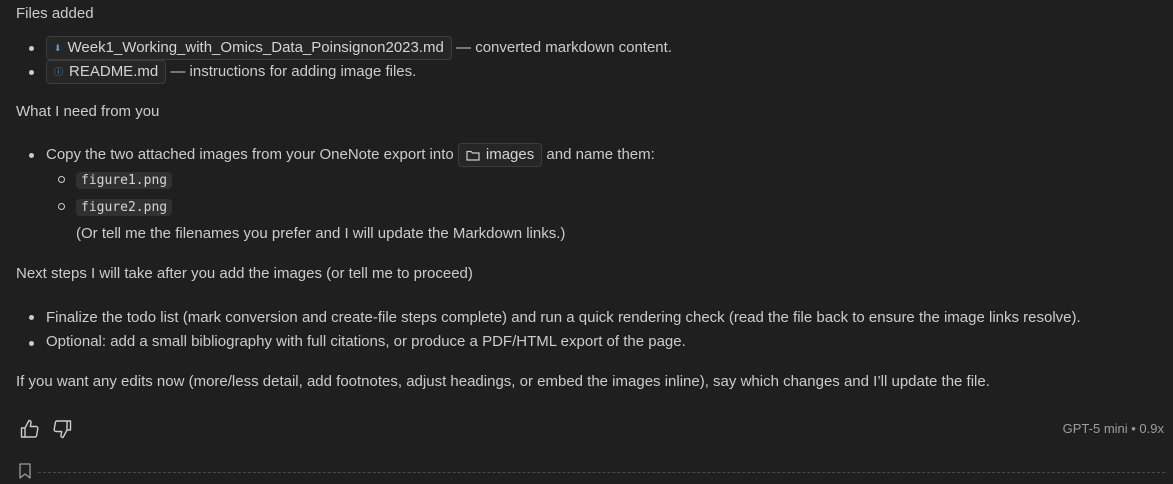  What do you see at coordinates (561, 47) in the screenshot?
I see `file-description: — converted markdown content.` at bounding box center [561, 47].